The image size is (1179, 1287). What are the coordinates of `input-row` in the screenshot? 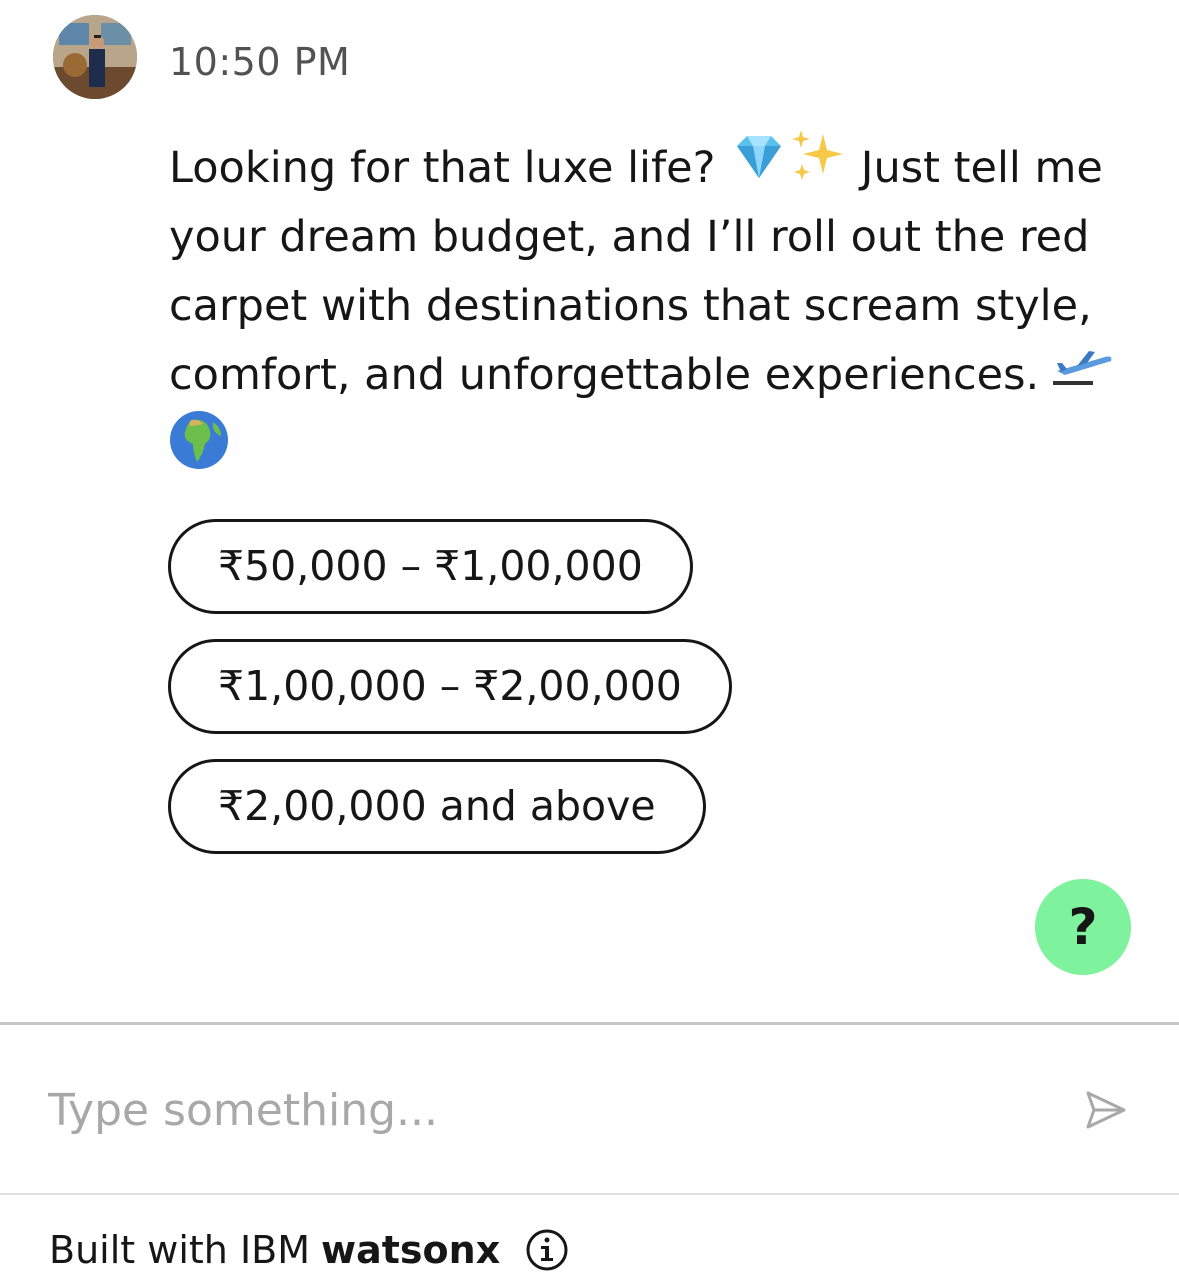 It's located at (589, 1109).